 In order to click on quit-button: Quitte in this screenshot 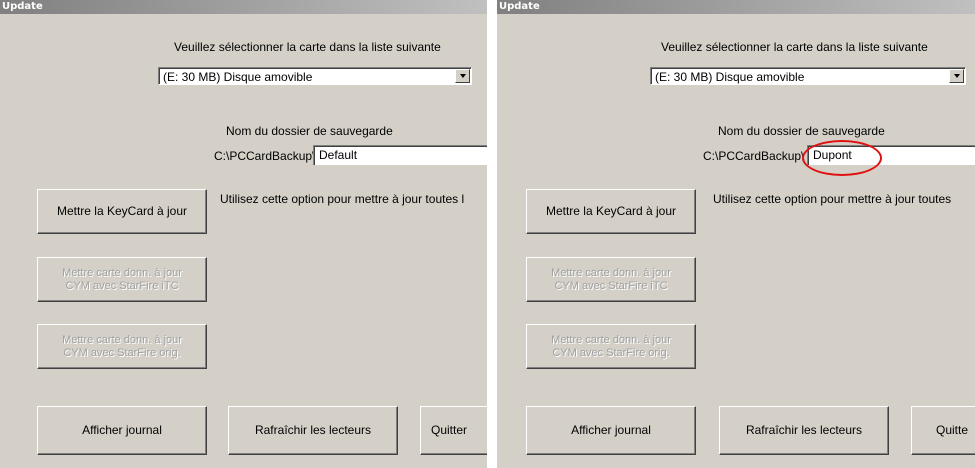, I will do `click(943, 430)`.